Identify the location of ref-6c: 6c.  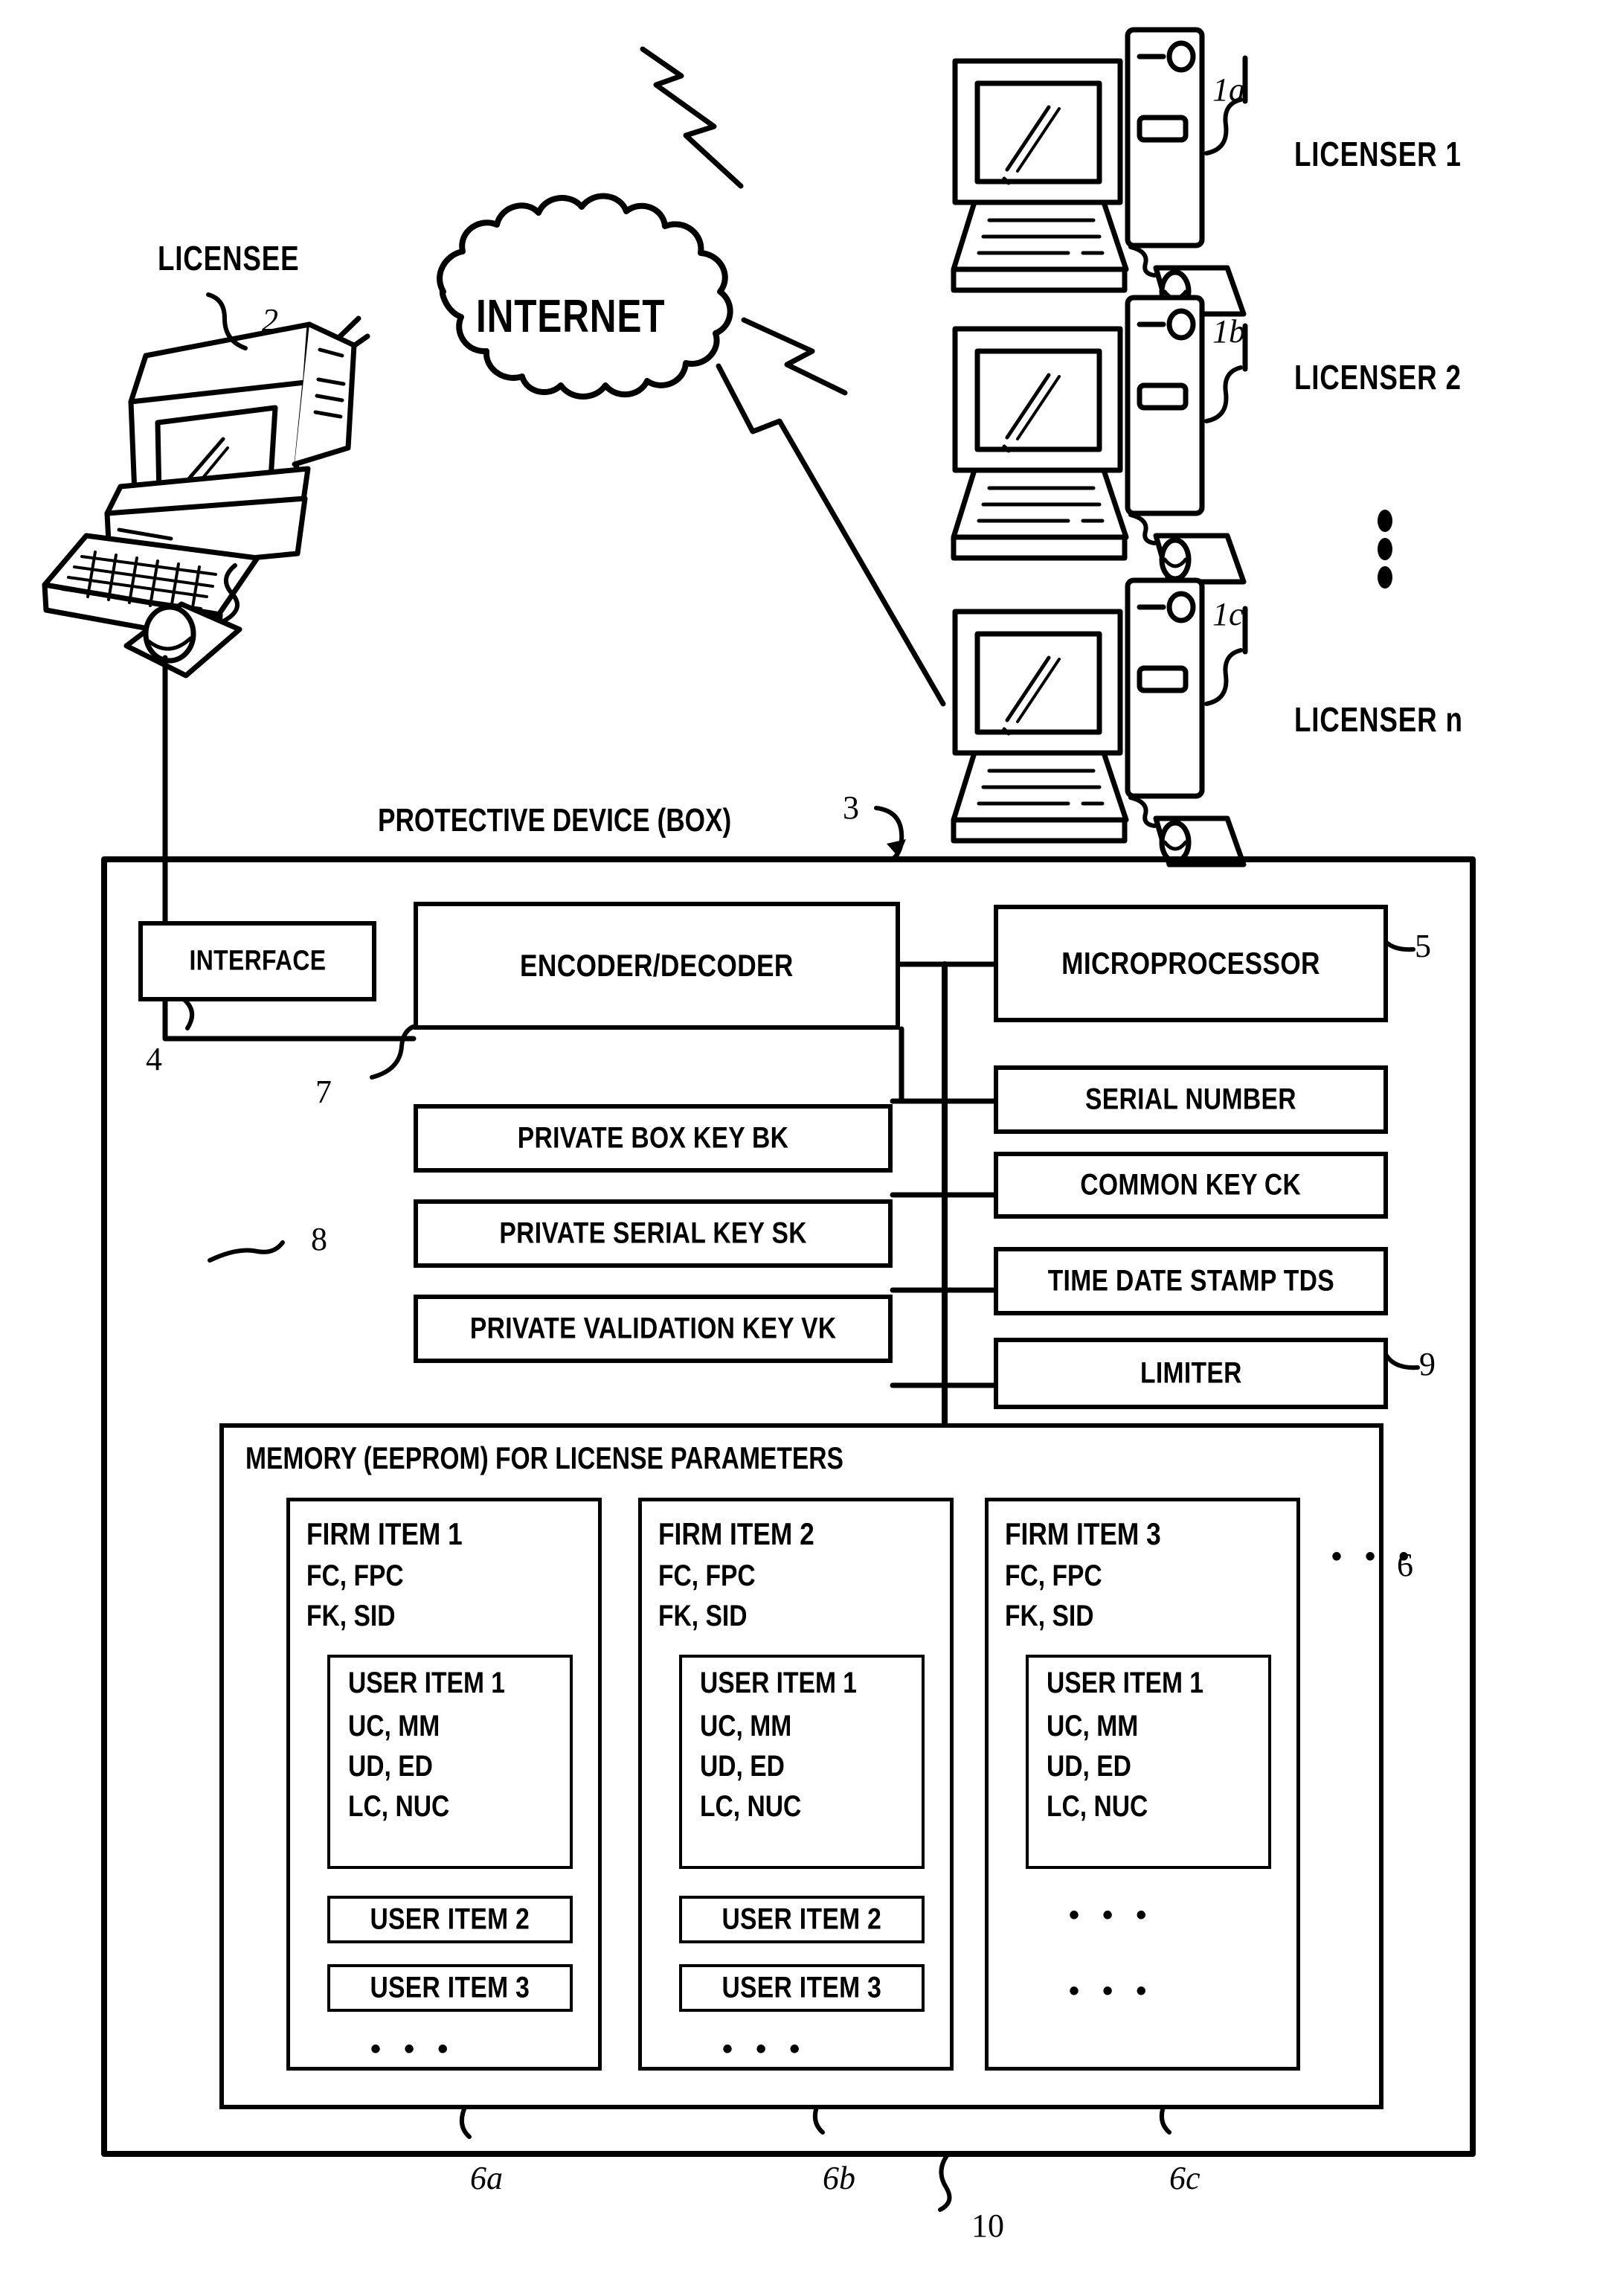
(1185, 2178).